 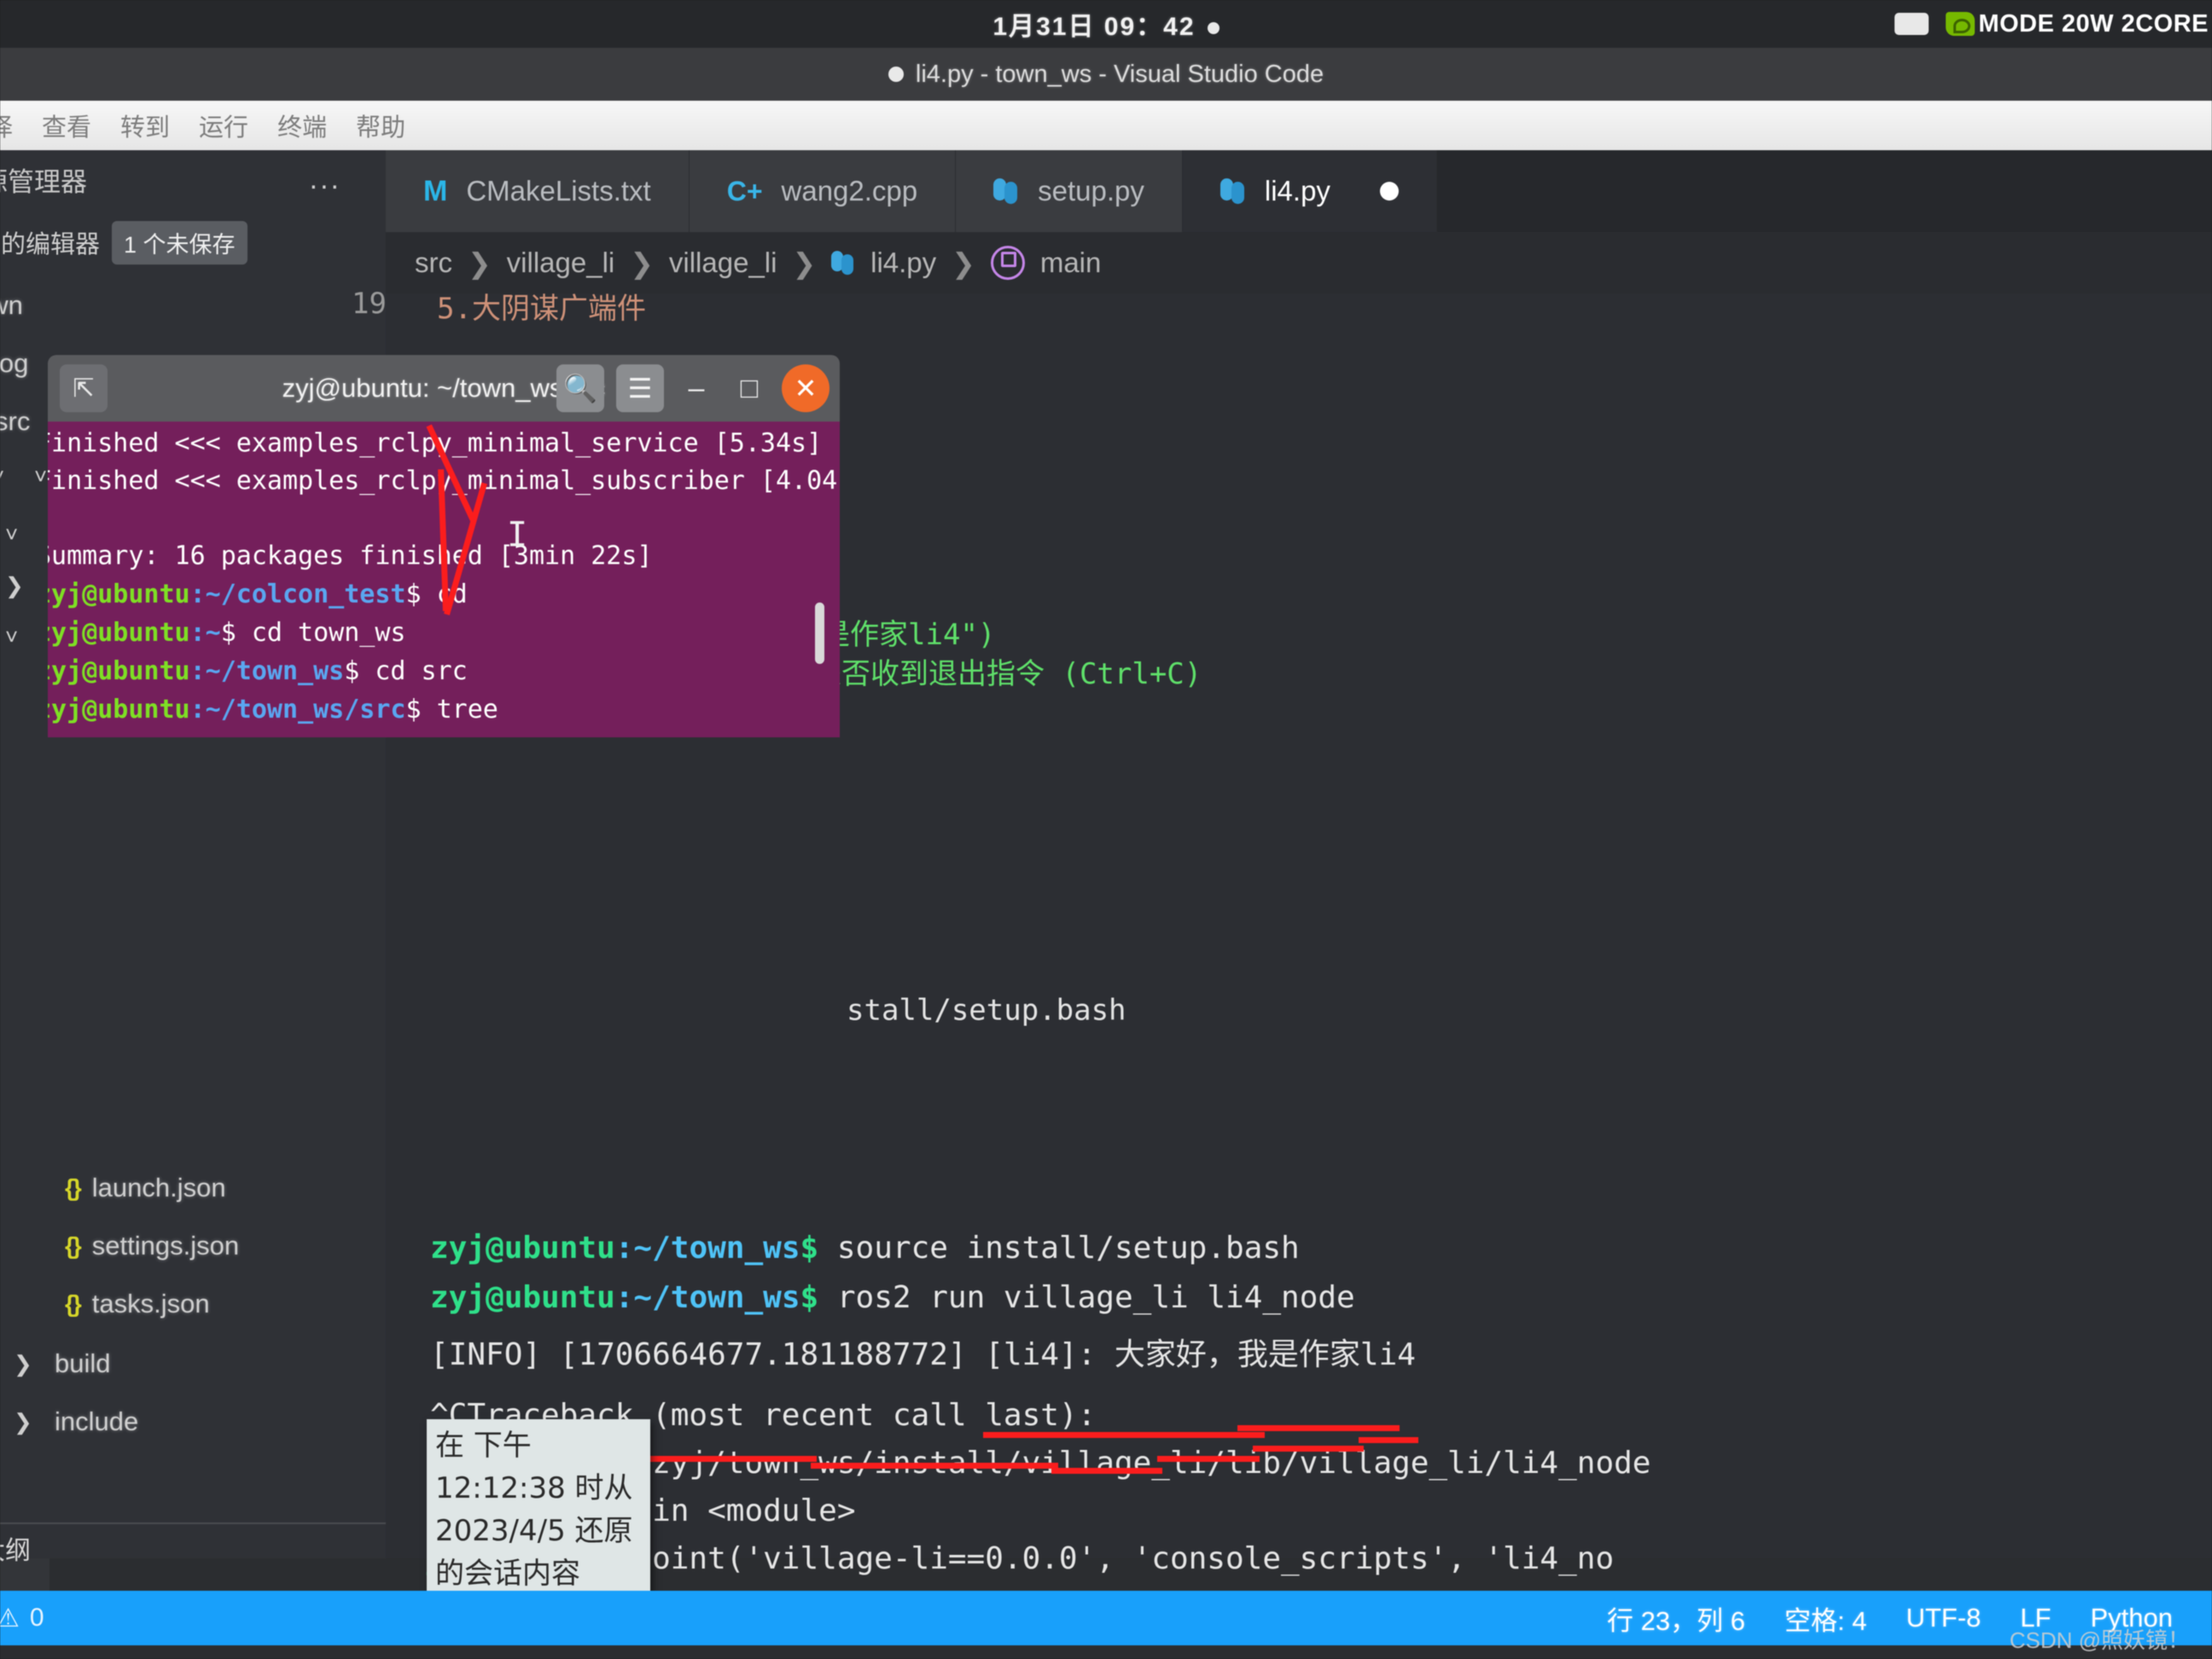 I want to click on terminal-line: bash: tree: 未找到命令, so click(x=198, y=735).